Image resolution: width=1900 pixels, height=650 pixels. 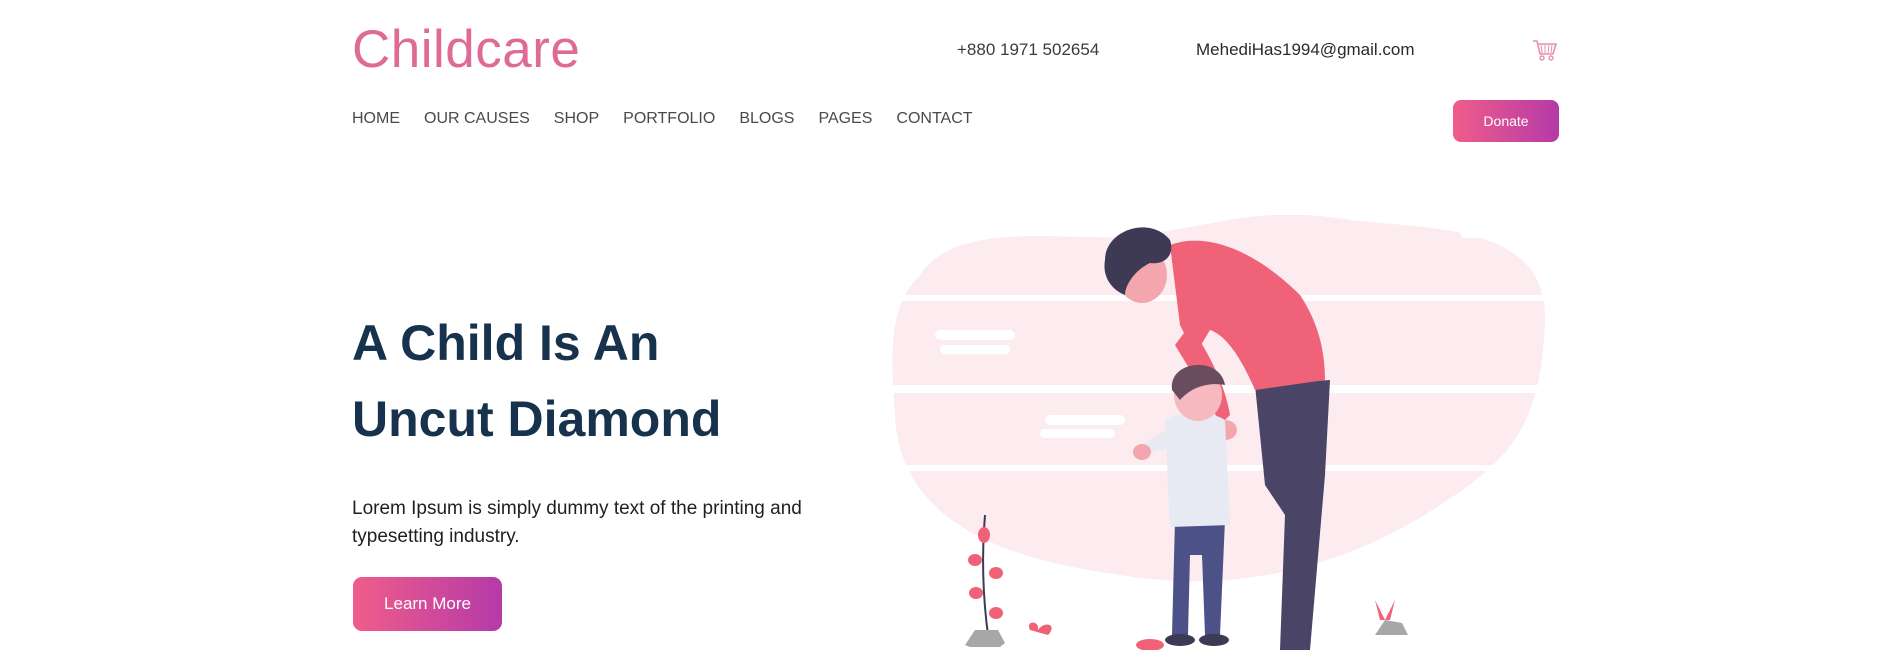 What do you see at coordinates (537, 419) in the screenshot?
I see `hero-title-line-2: Uncut Diamond` at bounding box center [537, 419].